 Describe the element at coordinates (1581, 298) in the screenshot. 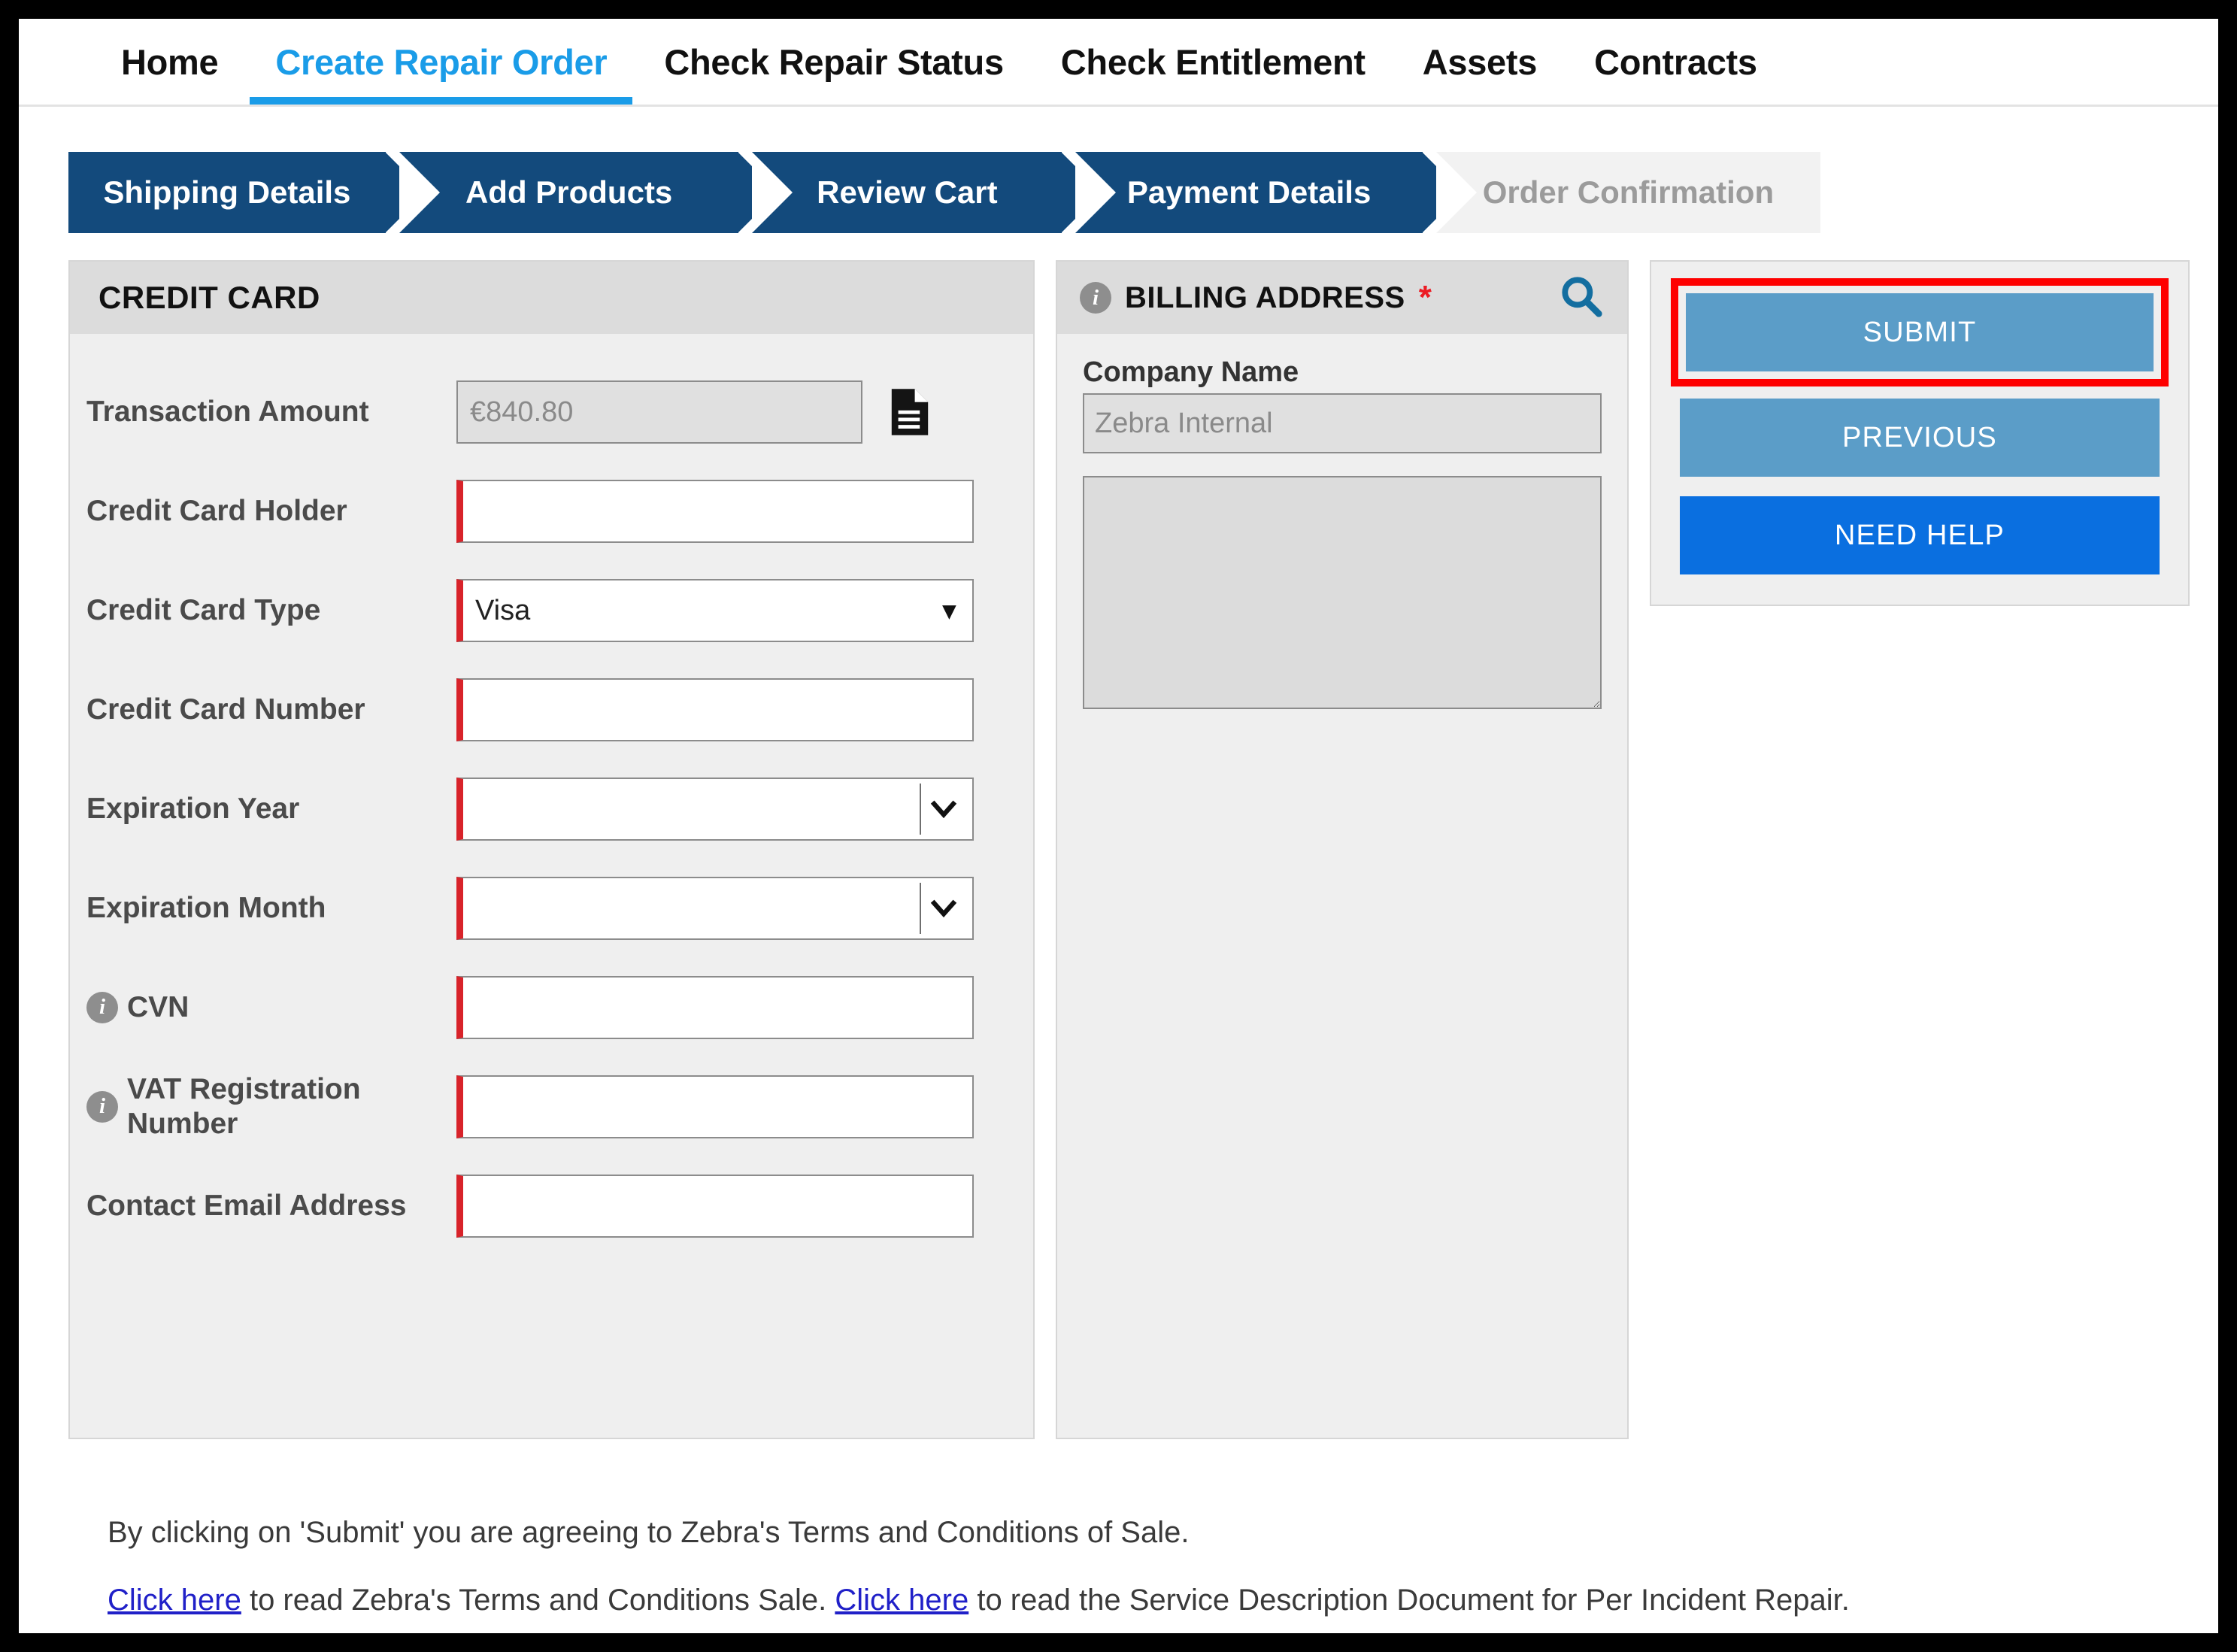

I see `search-icon` at that location.